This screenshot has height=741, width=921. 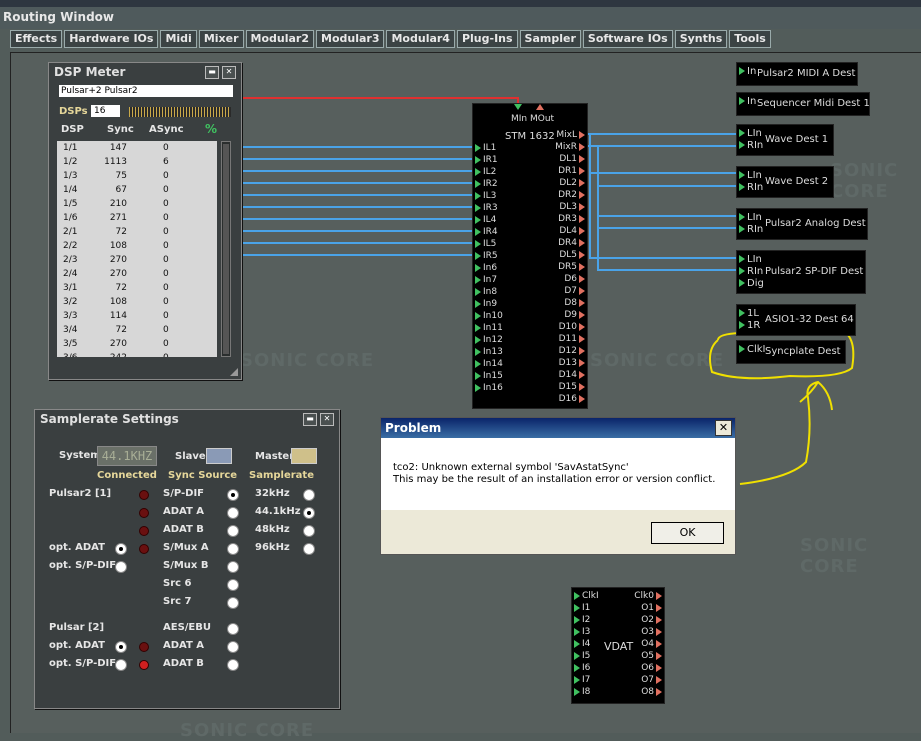 I want to click on output-port: O6, so click(x=648, y=668).